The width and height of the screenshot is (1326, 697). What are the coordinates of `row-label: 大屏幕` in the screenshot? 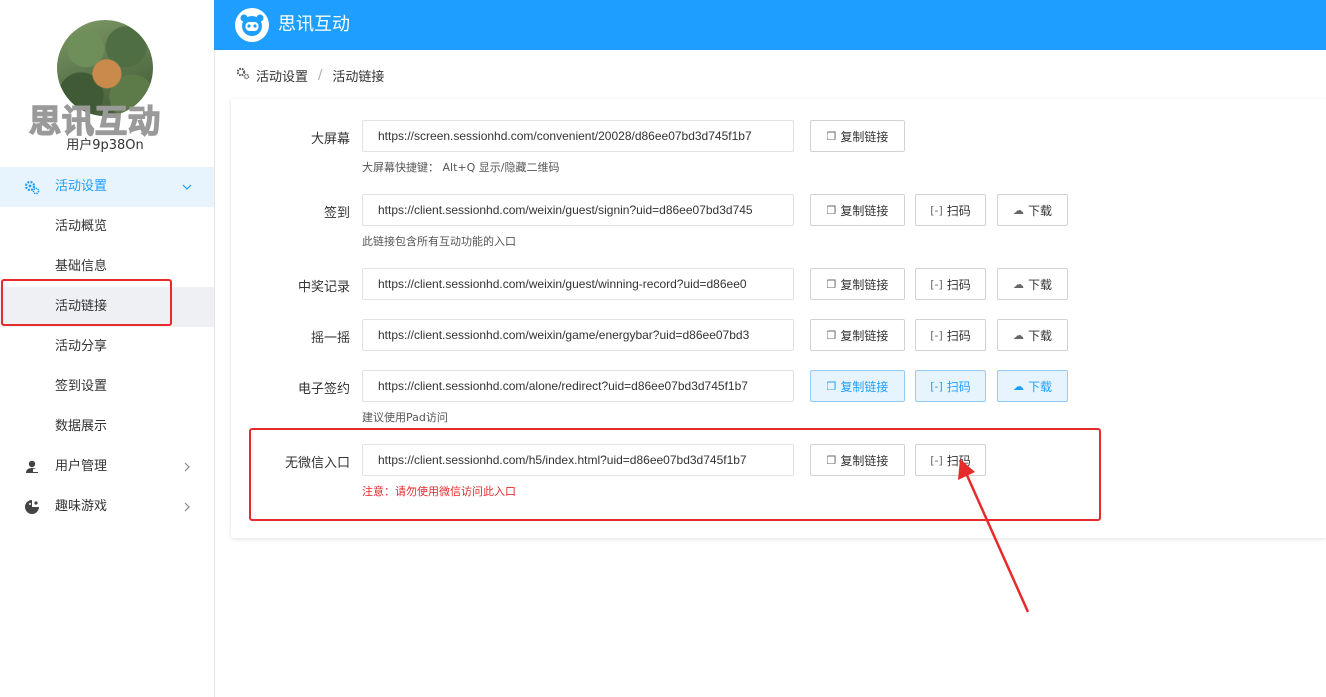 It's located at (330, 139).